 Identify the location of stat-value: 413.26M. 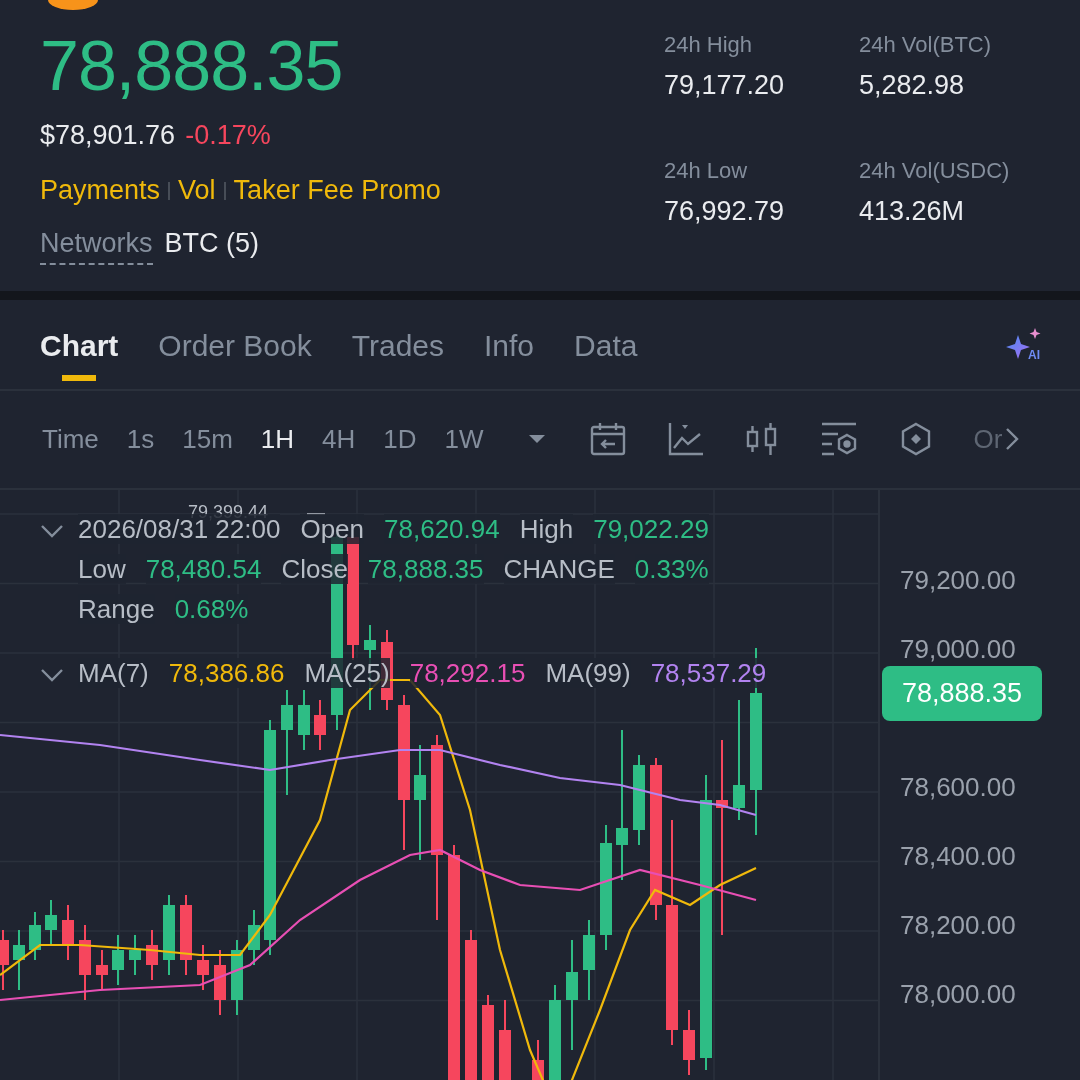
(912, 211).